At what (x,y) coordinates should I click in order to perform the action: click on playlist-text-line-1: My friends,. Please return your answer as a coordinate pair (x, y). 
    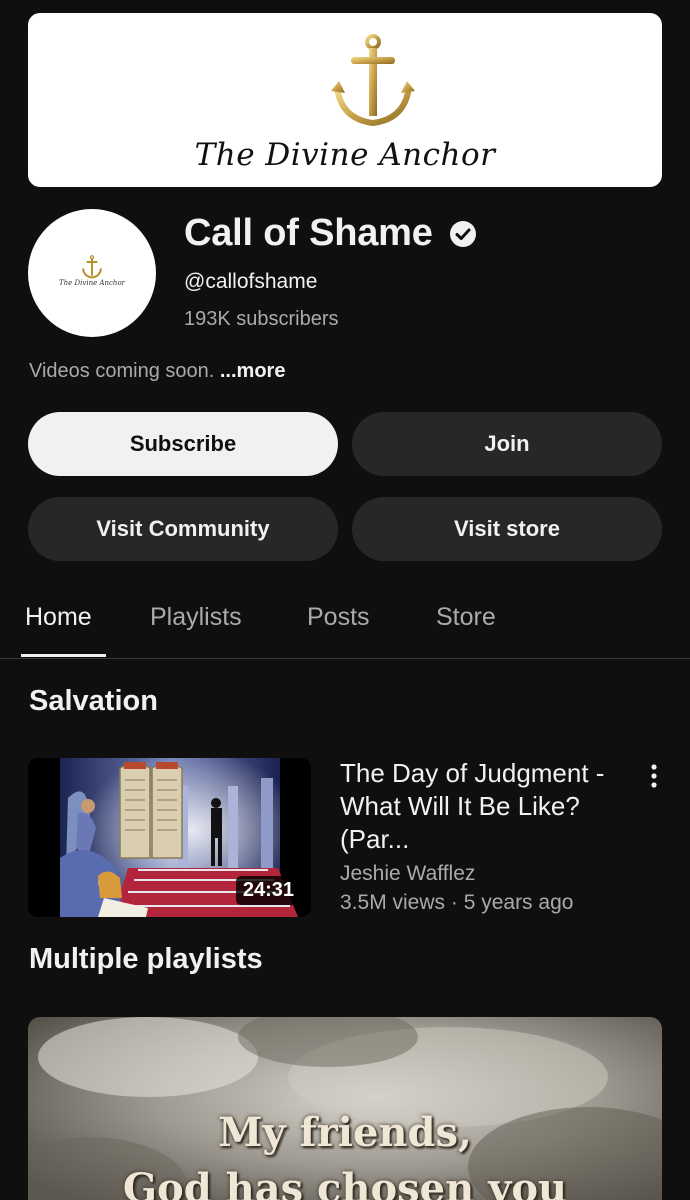
    Looking at the image, I should click on (345, 1132).